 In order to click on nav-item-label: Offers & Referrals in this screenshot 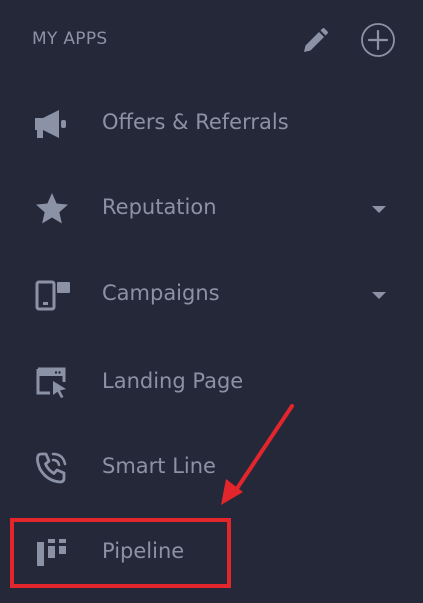, I will do `click(195, 122)`.